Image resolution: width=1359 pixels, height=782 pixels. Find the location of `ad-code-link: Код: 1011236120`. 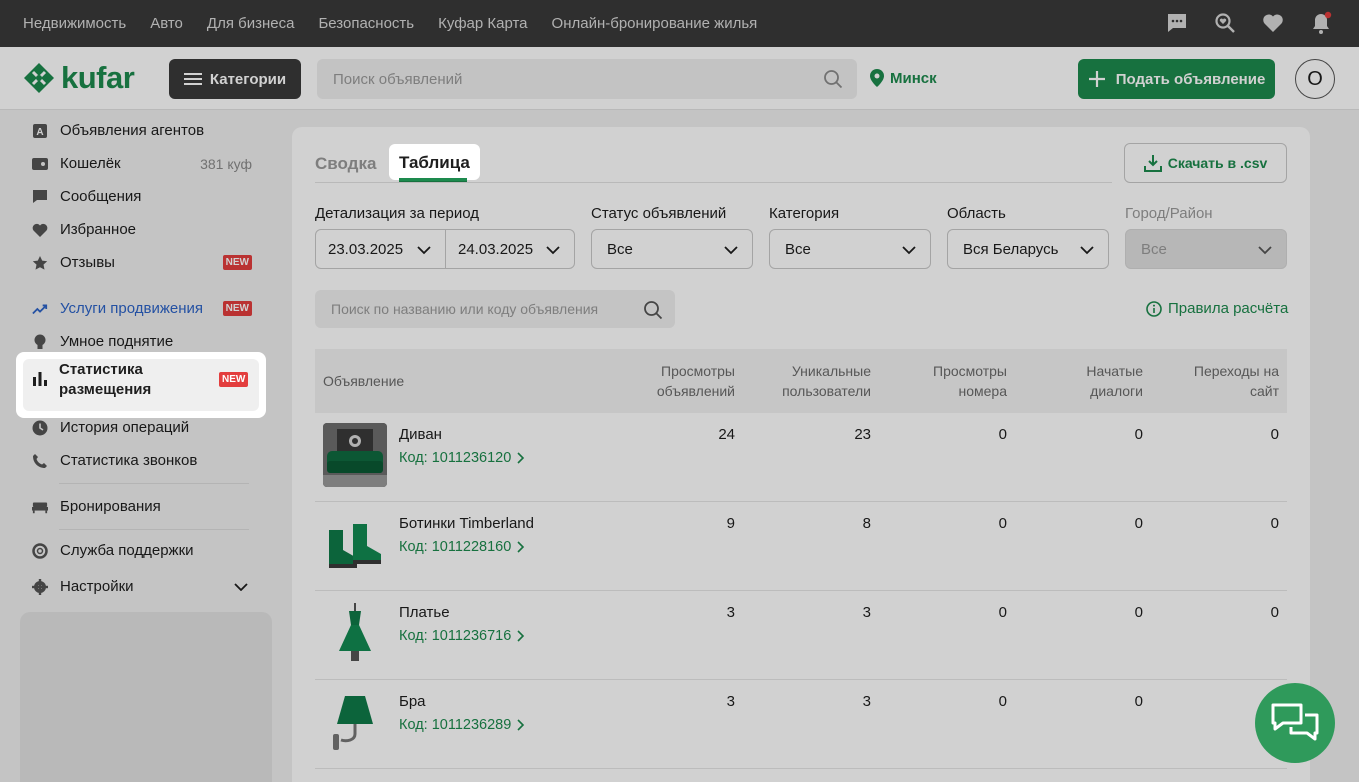

ad-code-link: Код: 1011236120 is located at coordinates (462, 458).